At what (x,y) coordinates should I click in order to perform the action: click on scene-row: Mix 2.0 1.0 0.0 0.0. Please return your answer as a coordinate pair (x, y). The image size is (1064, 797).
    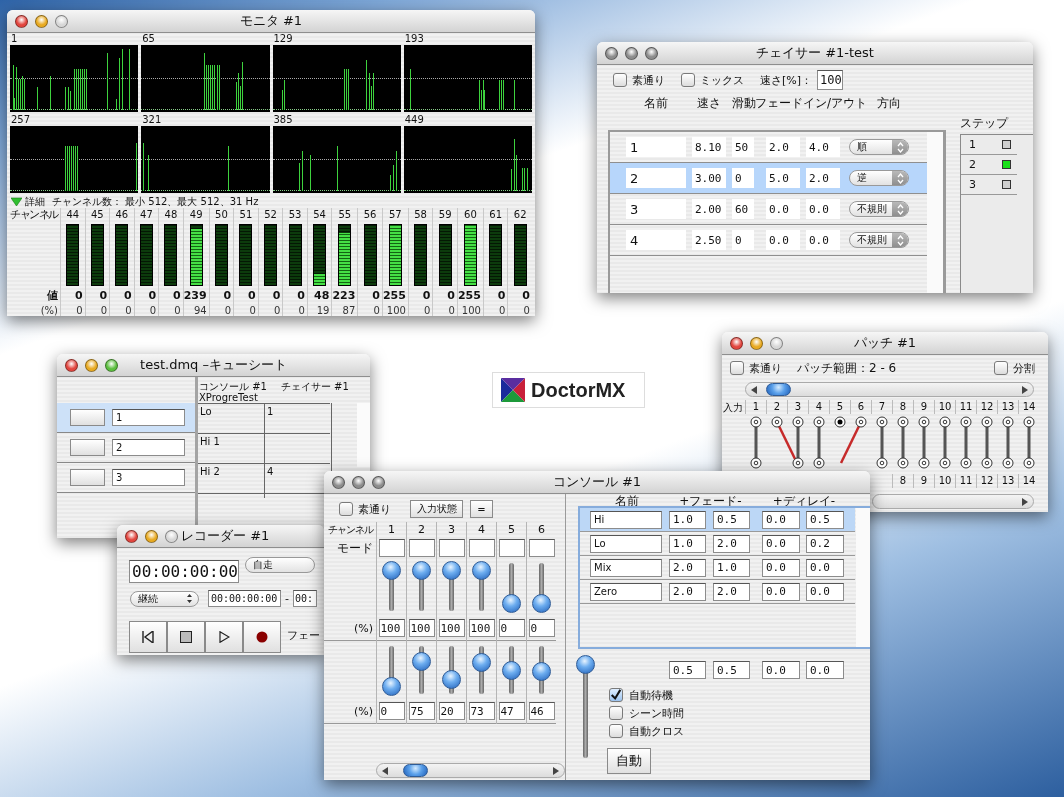
    Looking at the image, I should click on (717, 568).